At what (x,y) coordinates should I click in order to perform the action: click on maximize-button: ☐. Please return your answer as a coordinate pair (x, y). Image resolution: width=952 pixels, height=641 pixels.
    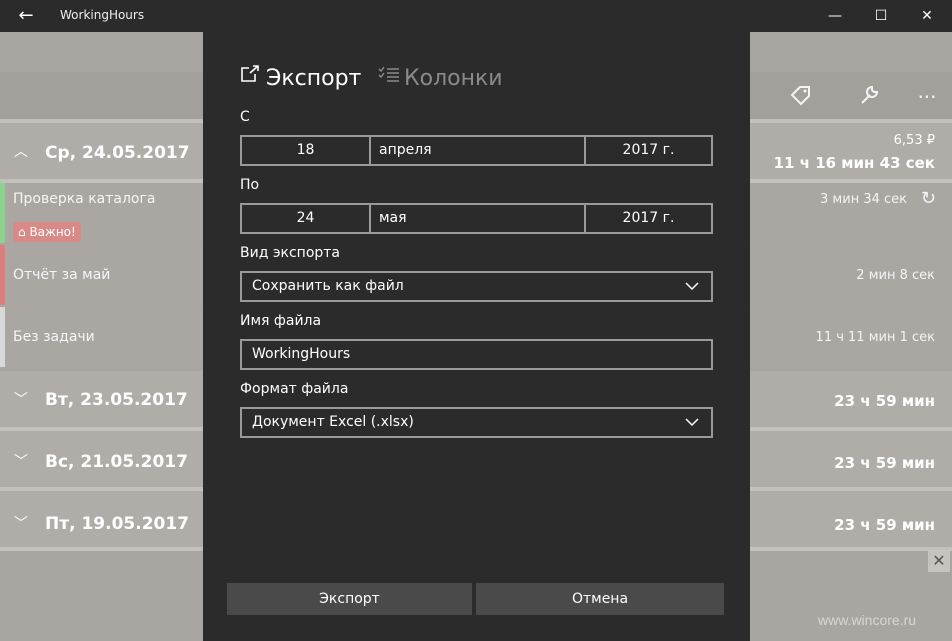
    Looking at the image, I should click on (881, 16).